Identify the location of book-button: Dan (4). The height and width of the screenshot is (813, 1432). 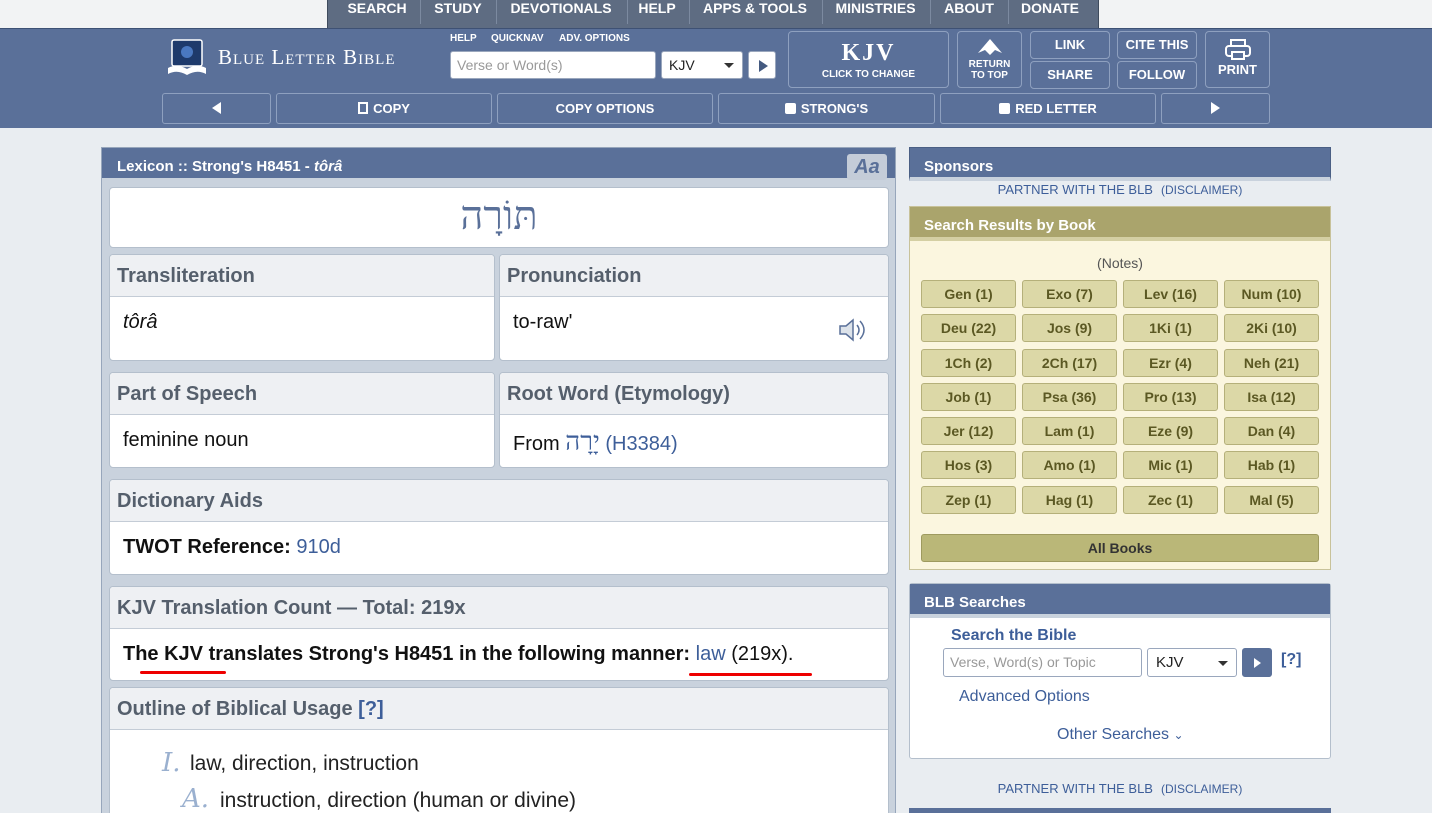
(1271, 431).